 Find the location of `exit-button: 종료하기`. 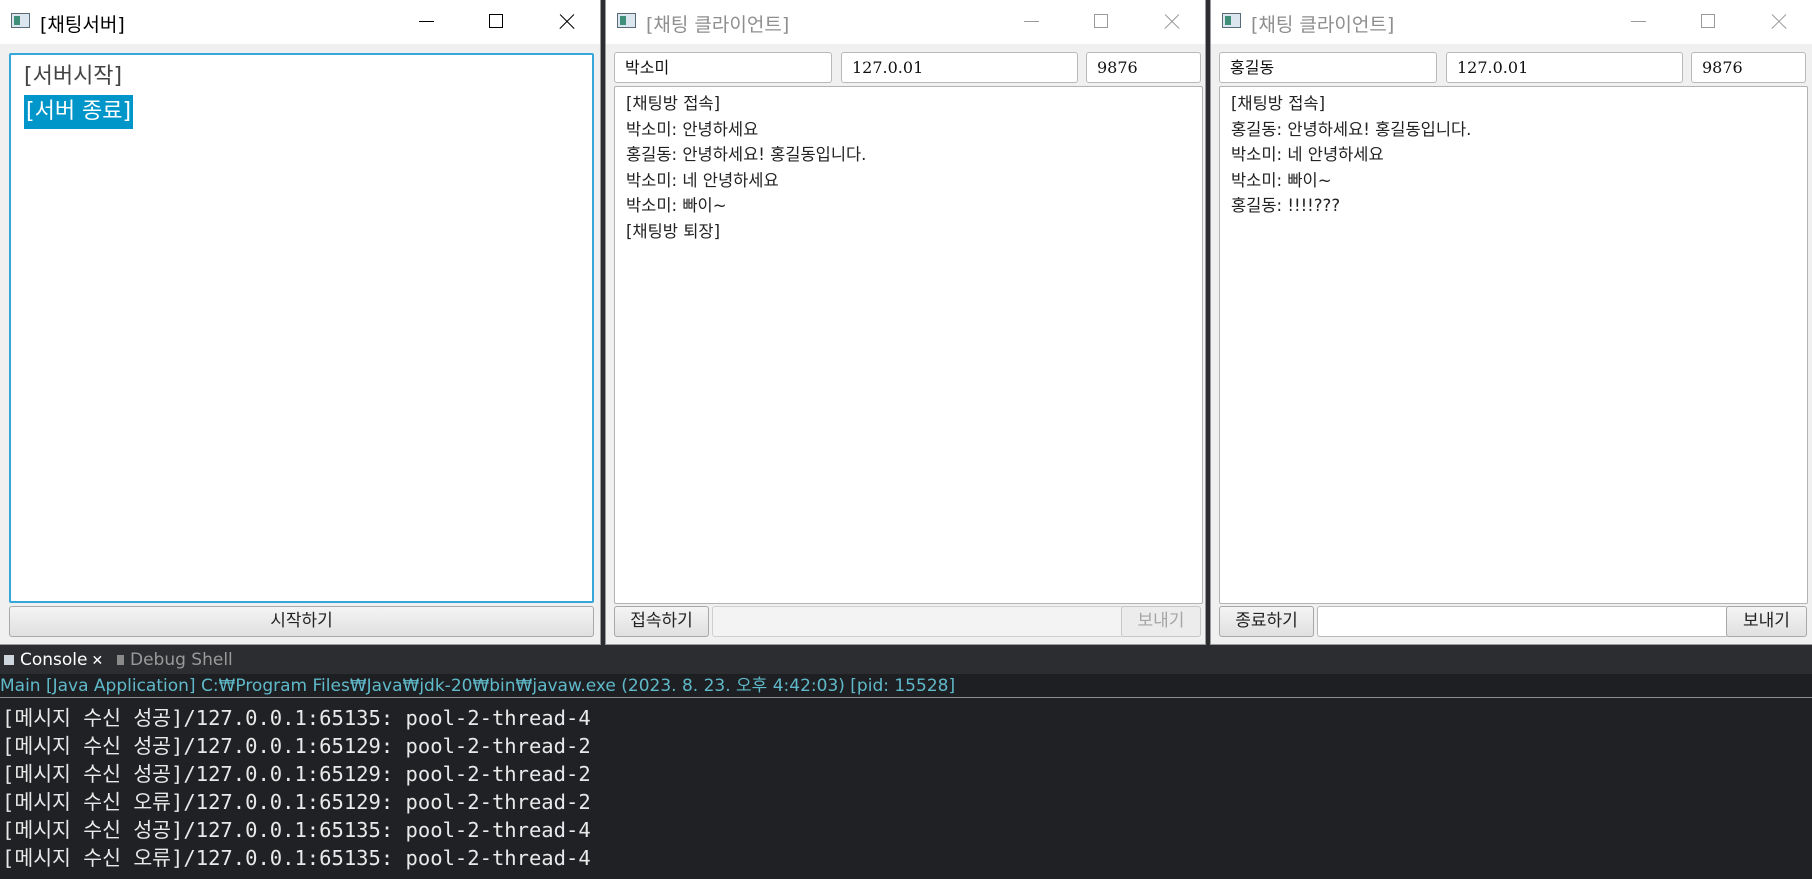

exit-button: 종료하기 is located at coordinates (1266, 621).